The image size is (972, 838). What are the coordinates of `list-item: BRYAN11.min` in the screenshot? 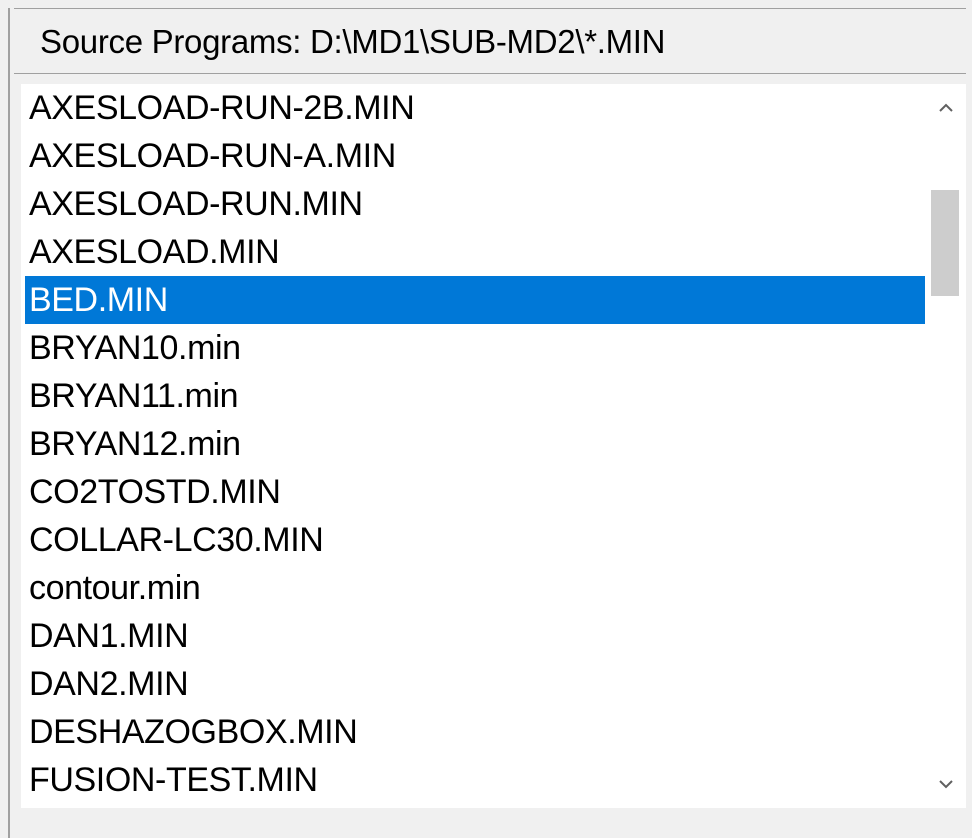 It's located at (475, 396).